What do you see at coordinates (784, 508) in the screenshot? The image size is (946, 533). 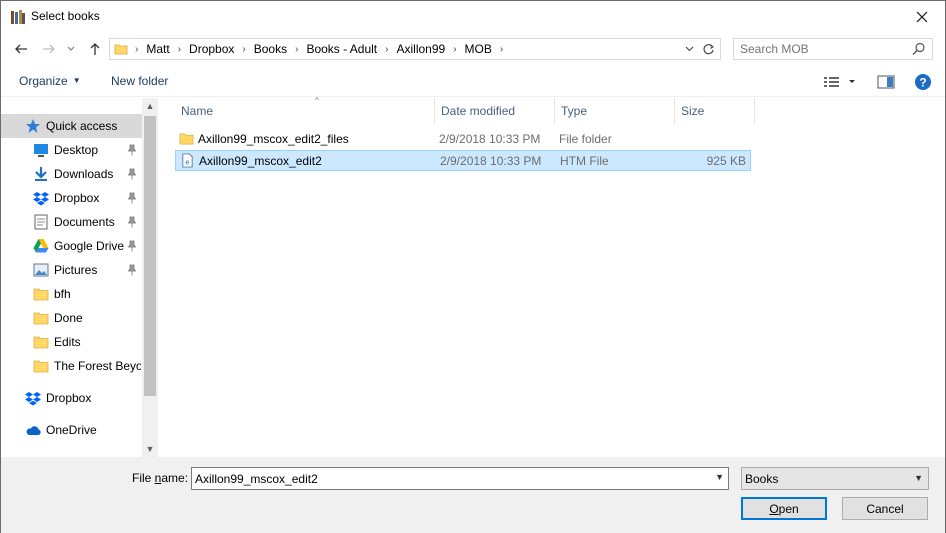 I see `open-button: Open` at bounding box center [784, 508].